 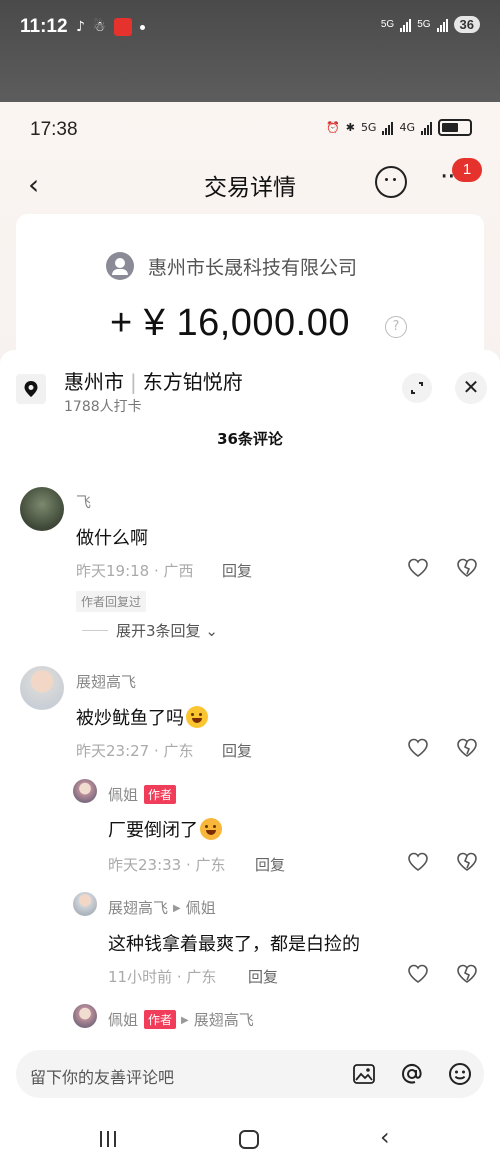 I want to click on inner-status-right: ⏰ ✱ 5G 4G, so click(x=399, y=127).